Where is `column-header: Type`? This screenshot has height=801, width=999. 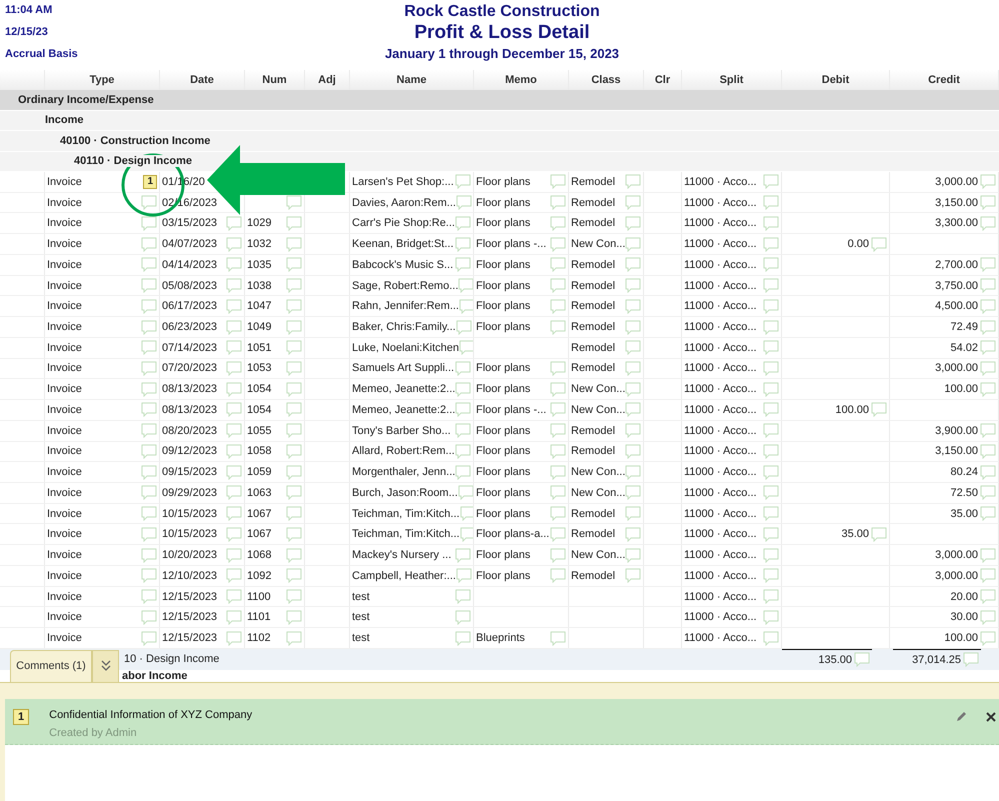
column-header: Type is located at coordinates (102, 80).